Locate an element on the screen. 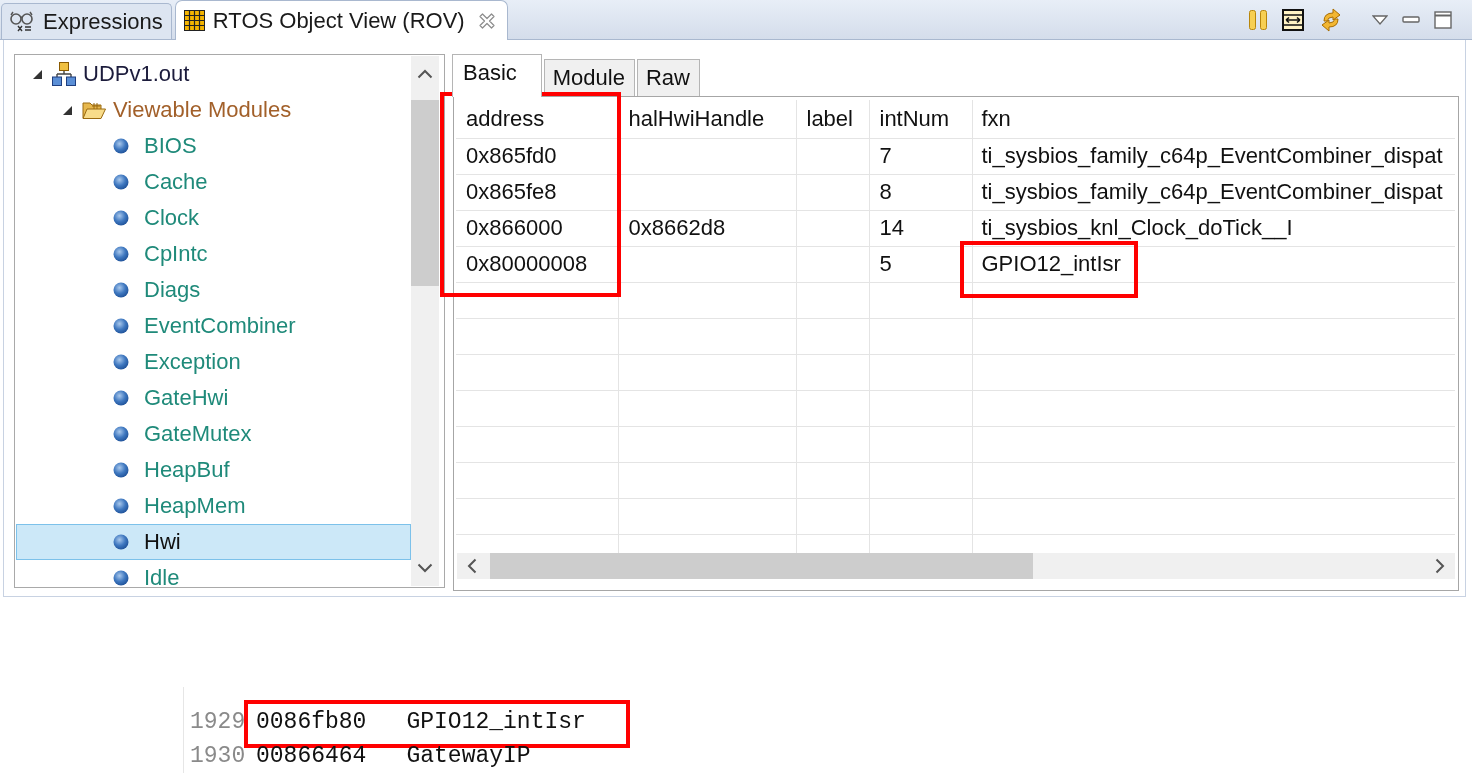  code-address: 00866464 is located at coordinates (311, 756).